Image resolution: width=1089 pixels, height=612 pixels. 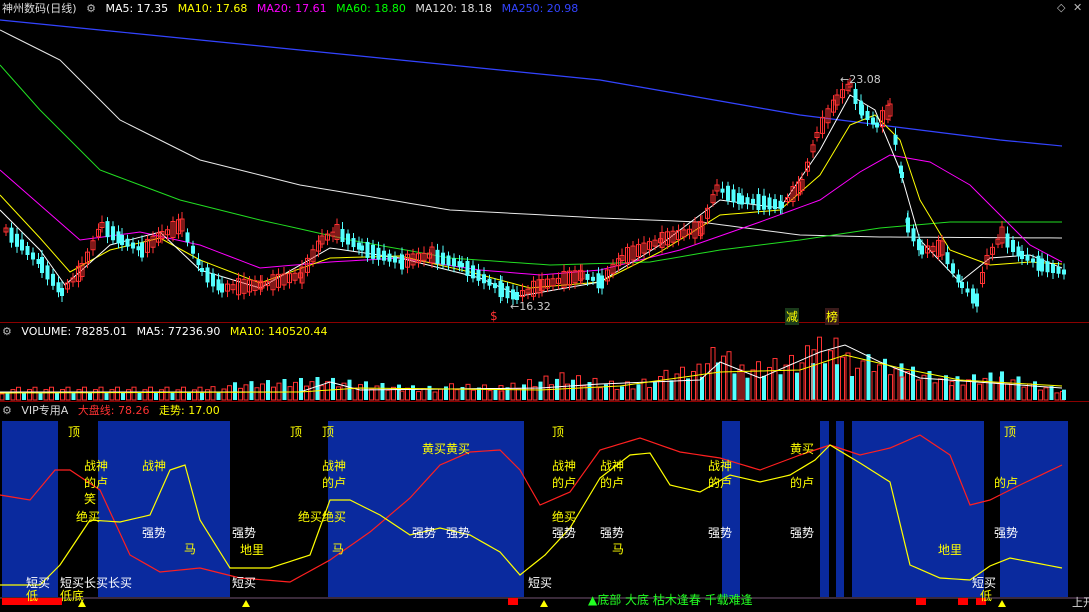 I want to click on corner-label: 上开, so click(x=1080, y=602).